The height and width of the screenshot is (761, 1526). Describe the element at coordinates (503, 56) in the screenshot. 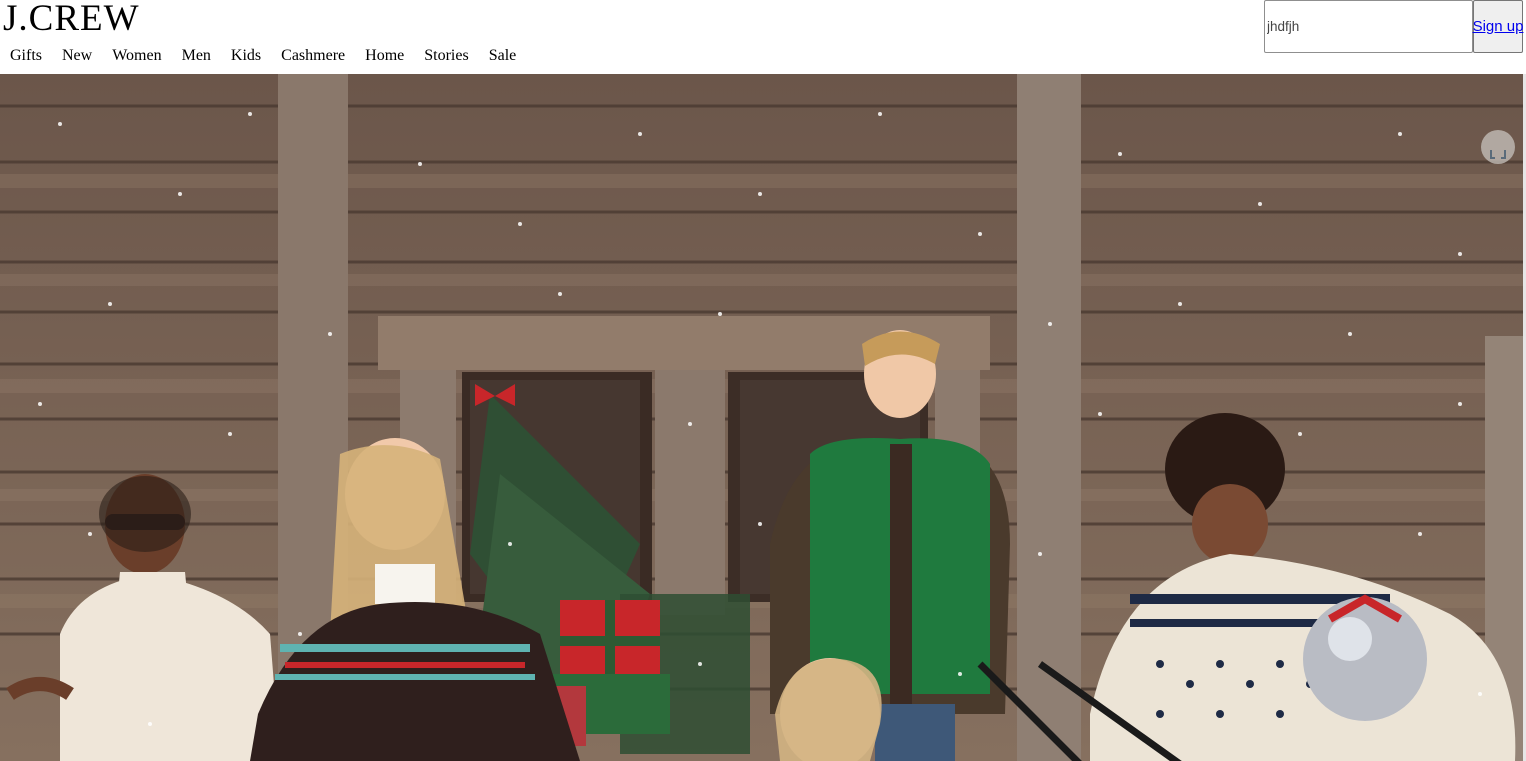

I see `nav-item-sale: Sale` at that location.